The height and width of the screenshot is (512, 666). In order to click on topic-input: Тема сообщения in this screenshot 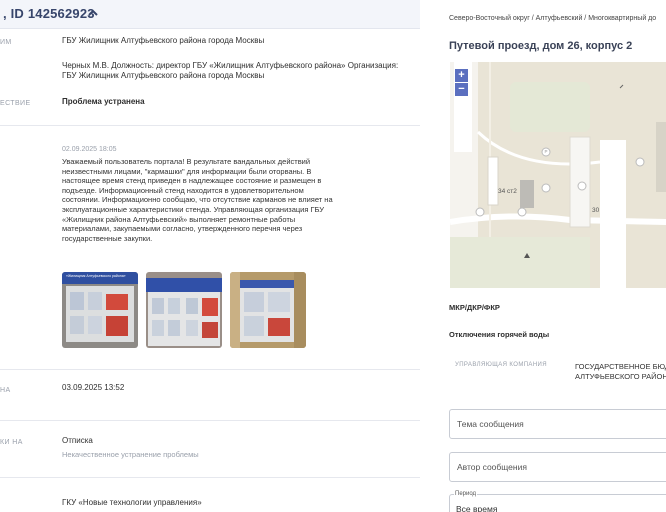, I will do `click(557, 424)`.